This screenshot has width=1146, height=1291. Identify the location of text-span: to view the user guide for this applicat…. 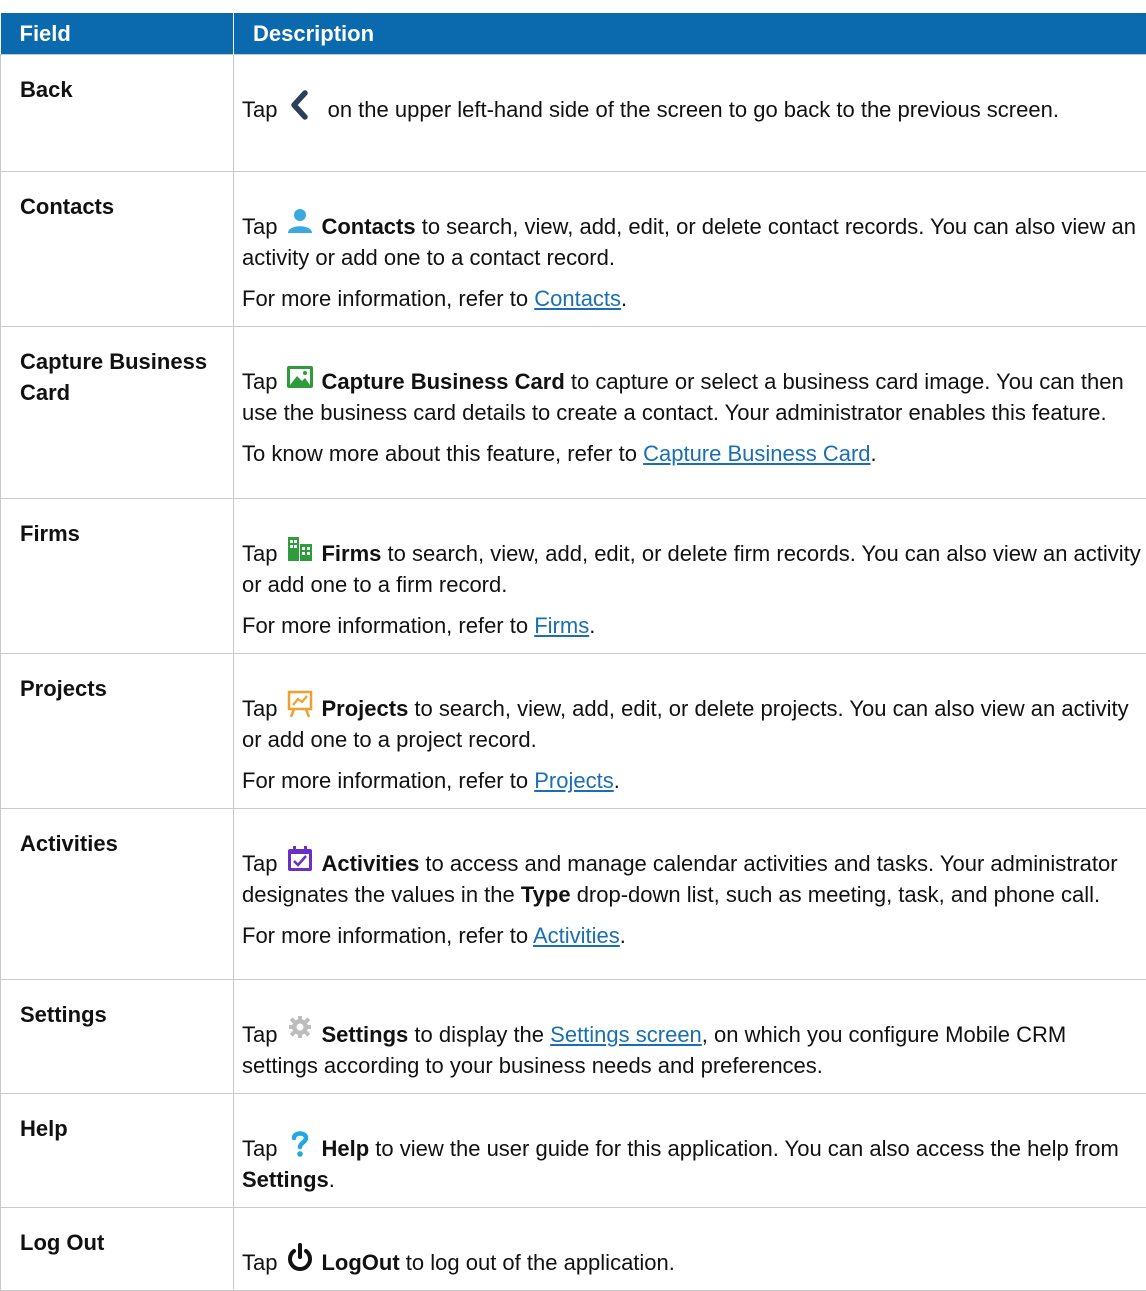
(744, 1148).